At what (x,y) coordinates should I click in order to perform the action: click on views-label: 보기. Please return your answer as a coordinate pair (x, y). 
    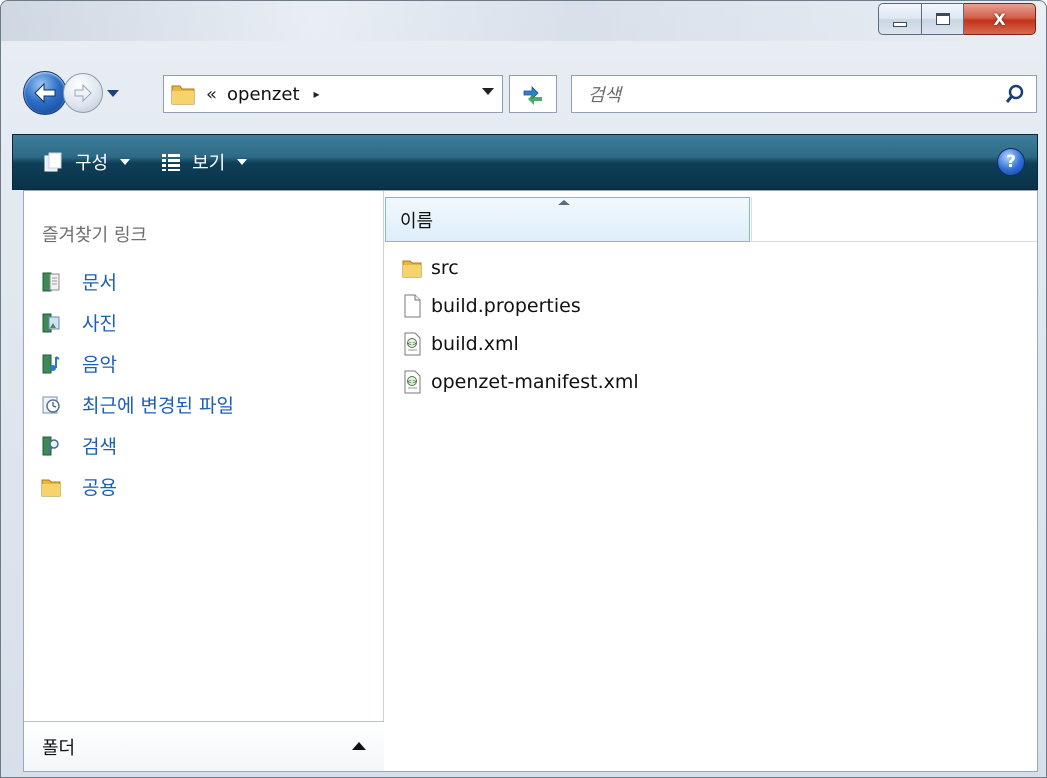
    Looking at the image, I should click on (209, 163).